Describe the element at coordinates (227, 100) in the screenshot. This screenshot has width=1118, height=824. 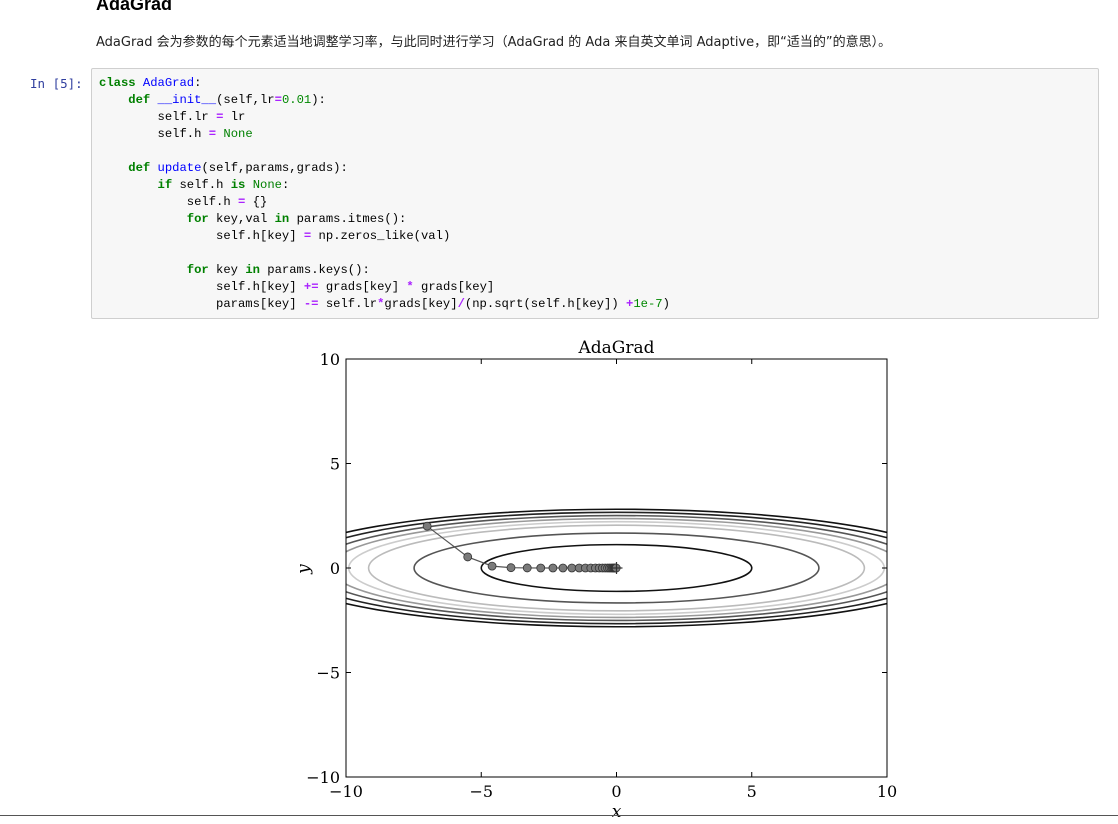
I see `code-line: def __init__(self,lr=0.01):` at that location.